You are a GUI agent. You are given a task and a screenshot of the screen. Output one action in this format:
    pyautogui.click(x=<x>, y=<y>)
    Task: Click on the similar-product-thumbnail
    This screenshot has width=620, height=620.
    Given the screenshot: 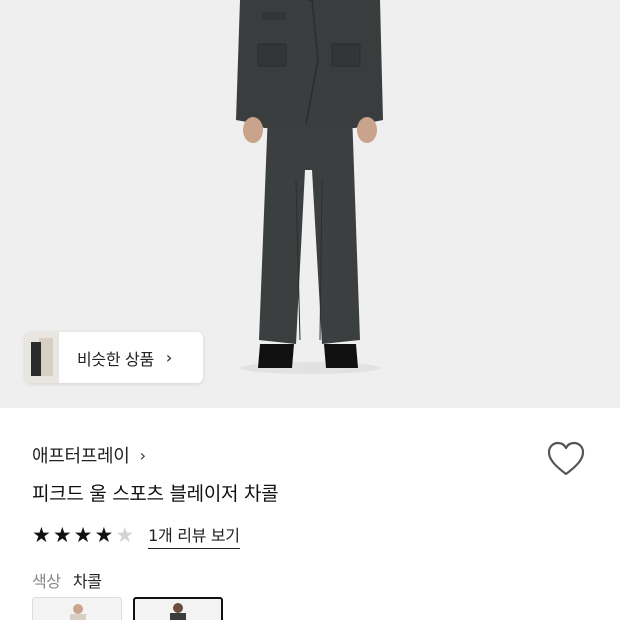 What is the action you would take?
    pyautogui.click(x=42, y=357)
    